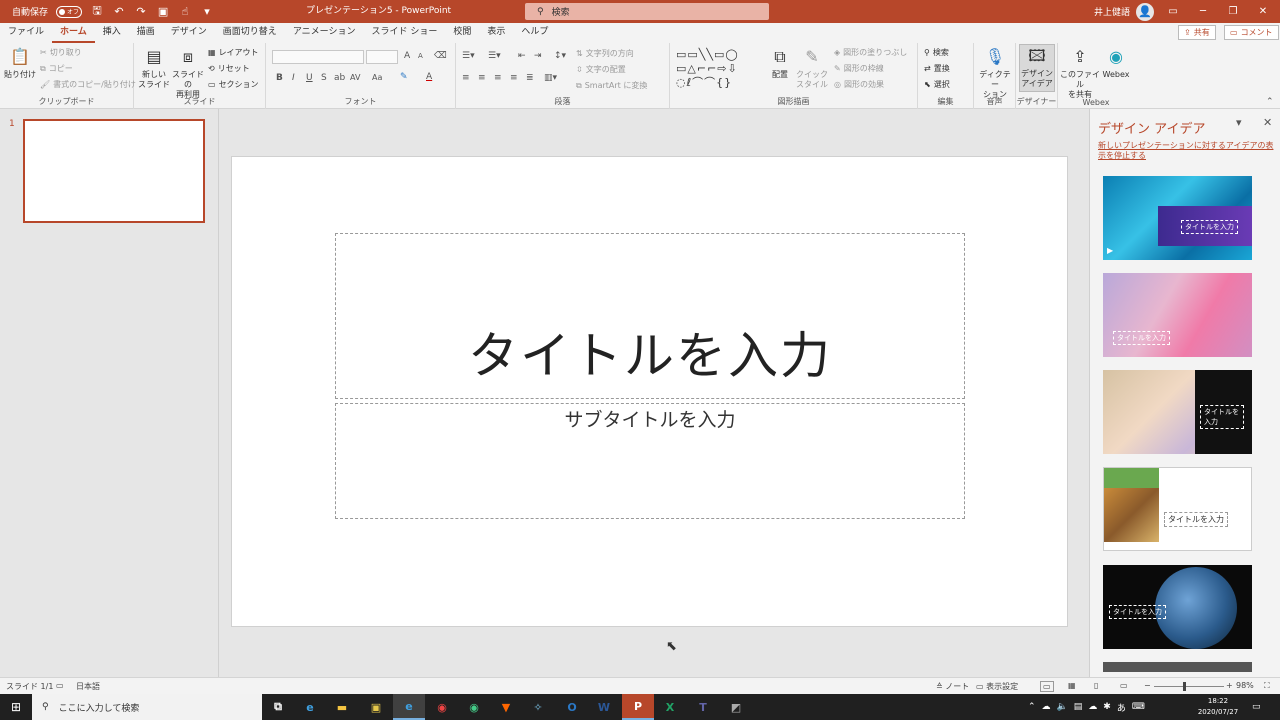  Describe the element at coordinates (466, 78) in the screenshot. I see `align-left-icon: ≡` at that location.